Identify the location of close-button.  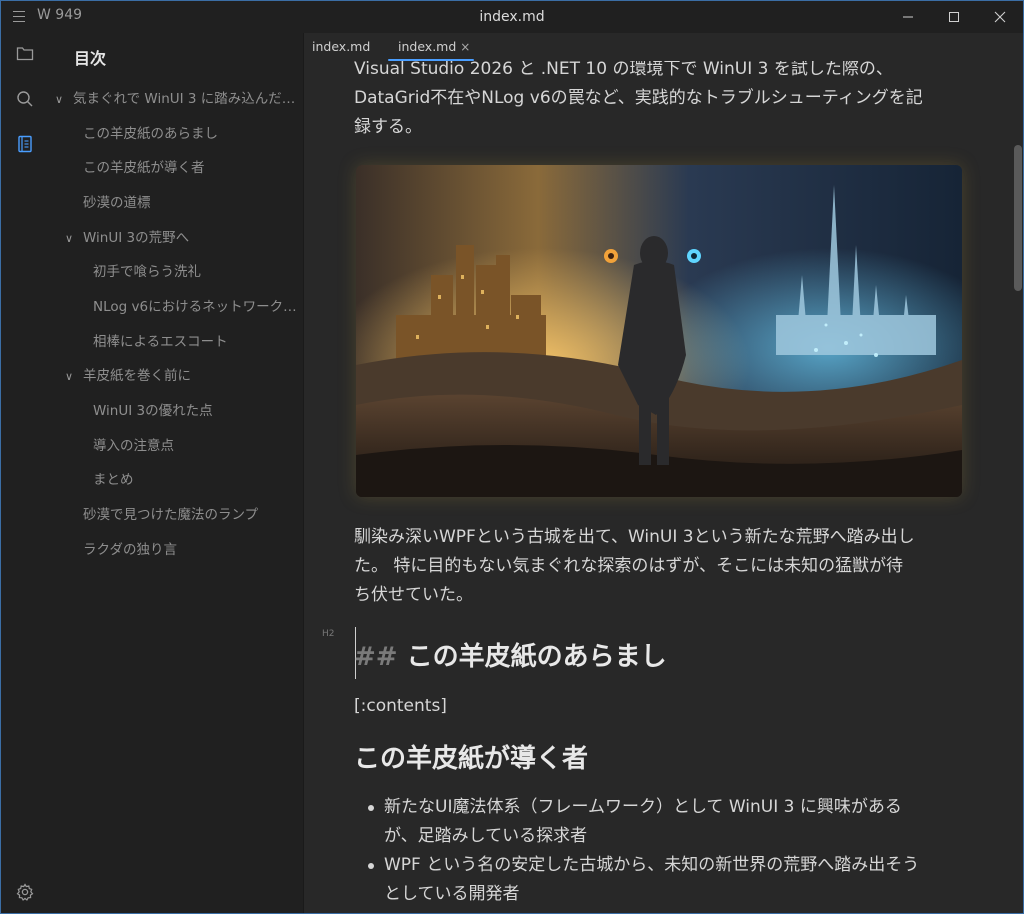
(1000, 17).